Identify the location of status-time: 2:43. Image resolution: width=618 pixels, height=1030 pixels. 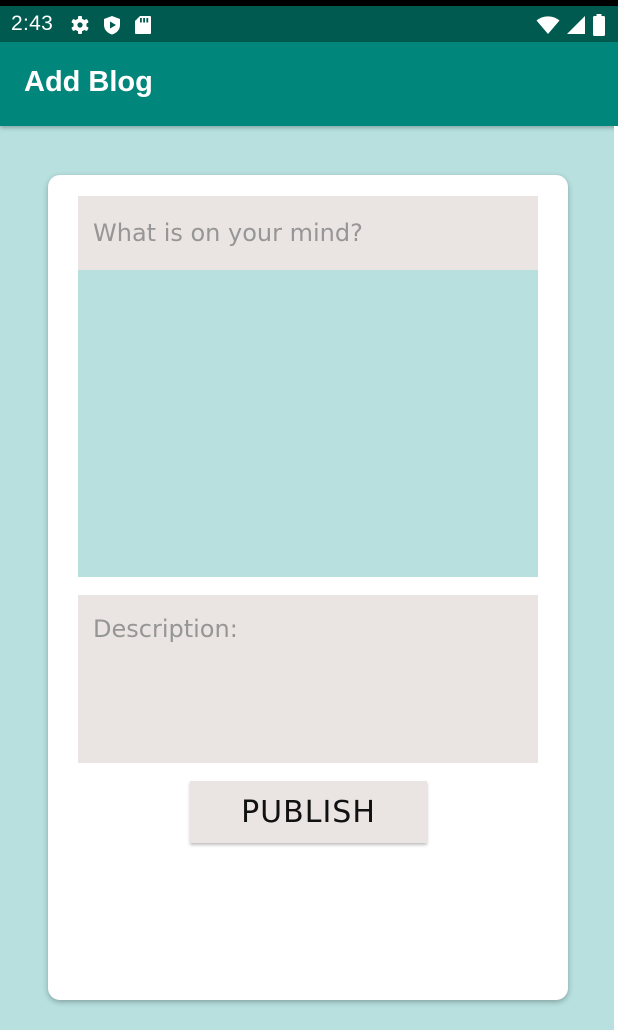
(32, 23).